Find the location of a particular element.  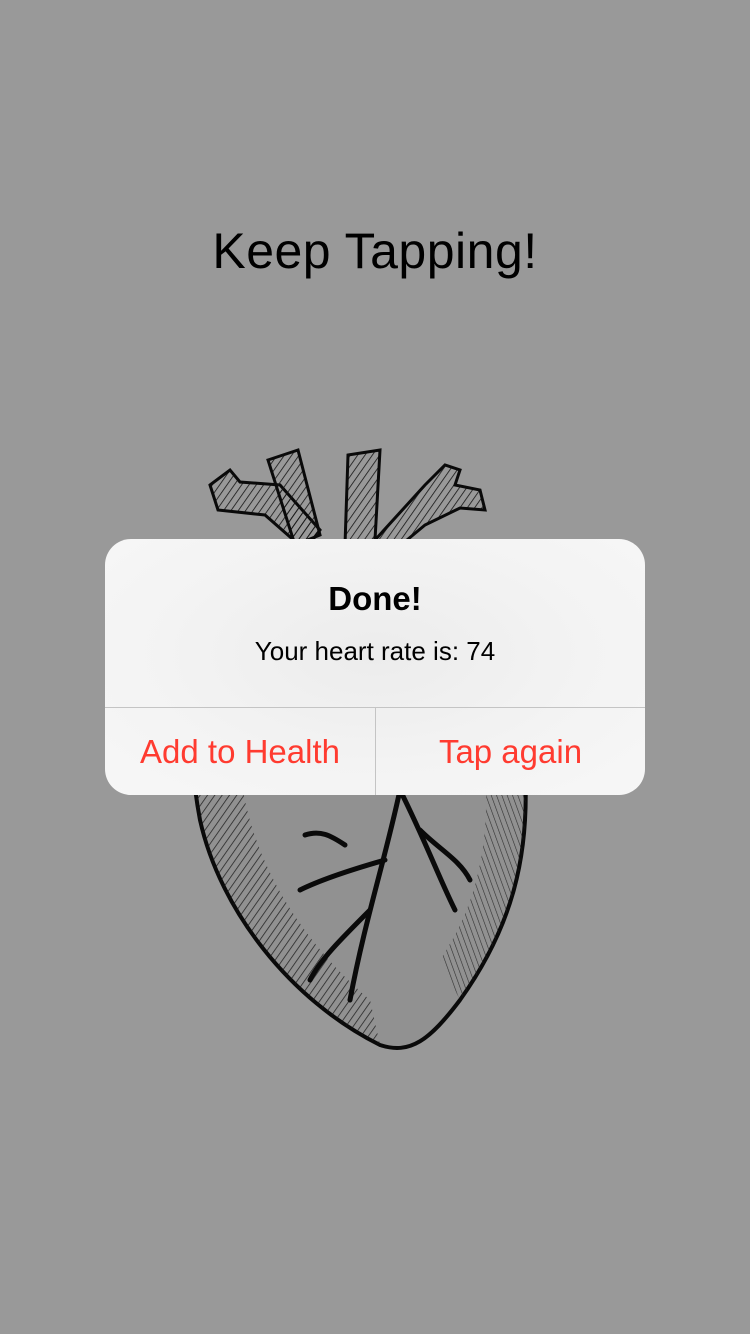

alert-message: Your heart rate is: 74 is located at coordinates (375, 651).